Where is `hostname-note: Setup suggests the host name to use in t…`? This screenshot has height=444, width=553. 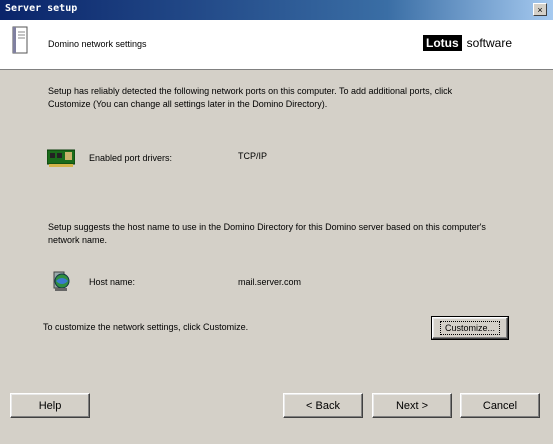
hostname-note: Setup suggests the host name to use in t… is located at coordinates (267, 233).